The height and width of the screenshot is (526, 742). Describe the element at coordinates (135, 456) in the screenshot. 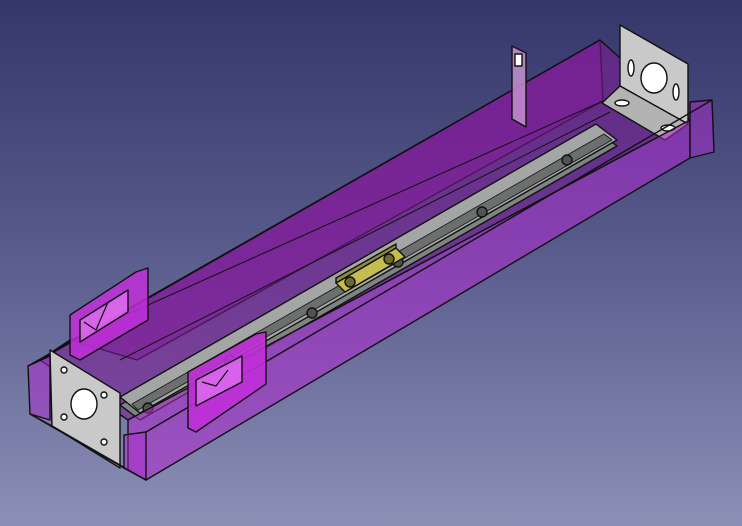

I see `channel-near-lip` at that location.